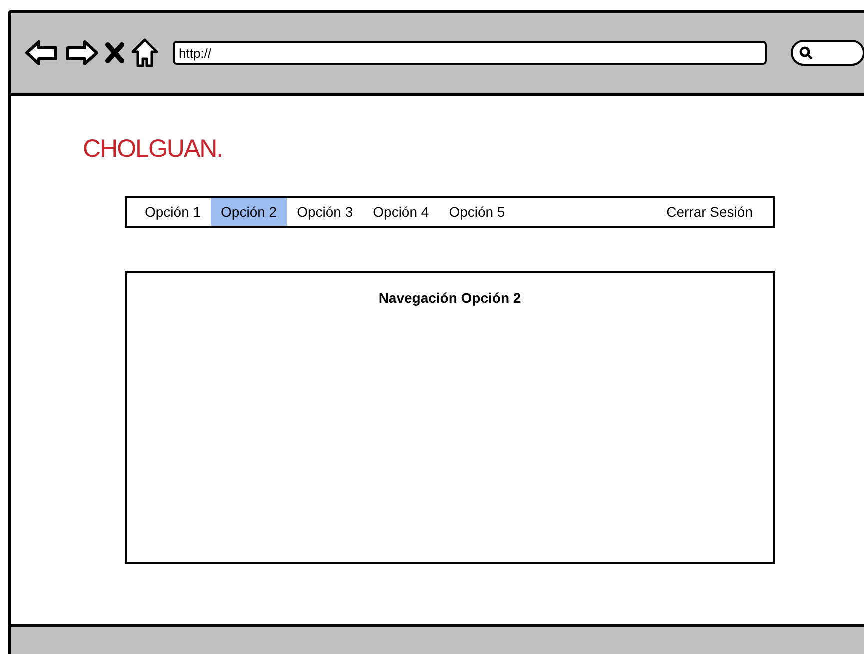 The width and height of the screenshot is (864, 654). I want to click on panel-title: Navegación Opción 2, so click(450, 298).